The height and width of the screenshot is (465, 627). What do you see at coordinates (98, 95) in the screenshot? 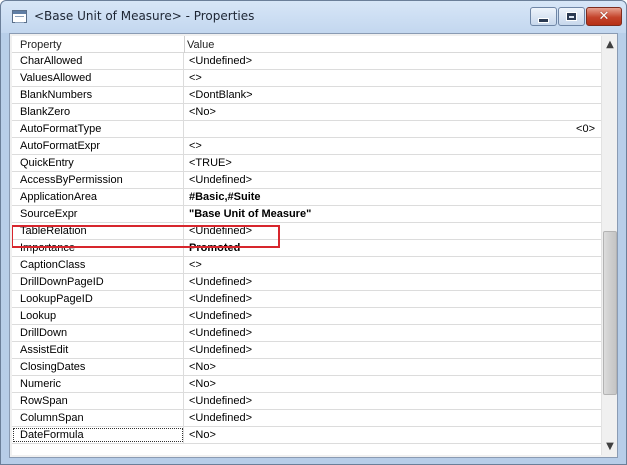
I see `property-name-cell: BlankNumbers` at bounding box center [98, 95].